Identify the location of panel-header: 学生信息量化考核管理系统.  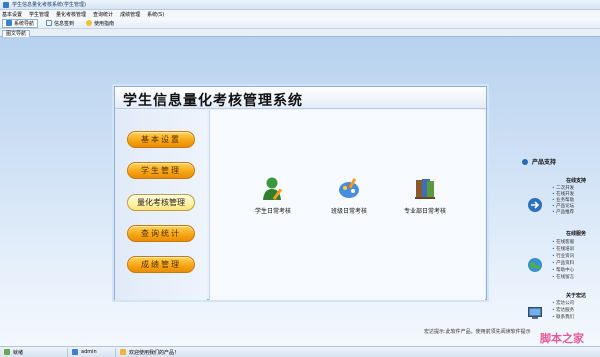
(300, 98).